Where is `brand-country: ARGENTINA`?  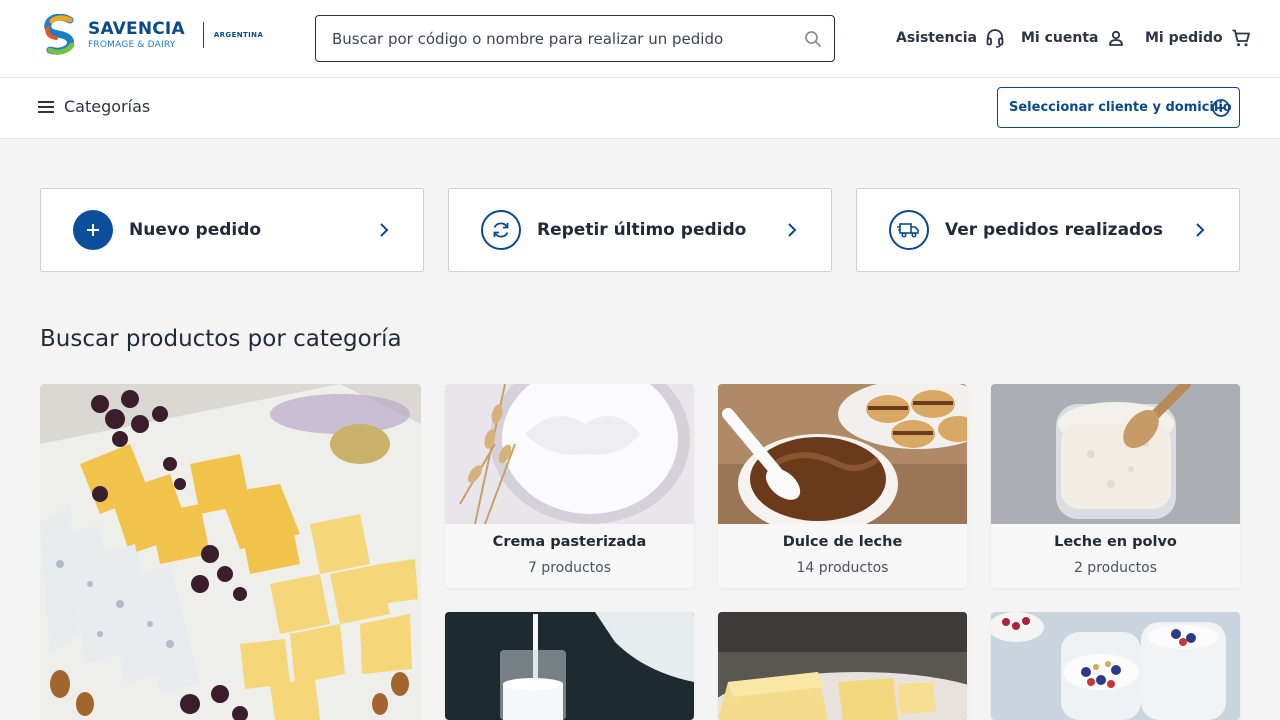 brand-country: ARGENTINA is located at coordinates (238, 35).